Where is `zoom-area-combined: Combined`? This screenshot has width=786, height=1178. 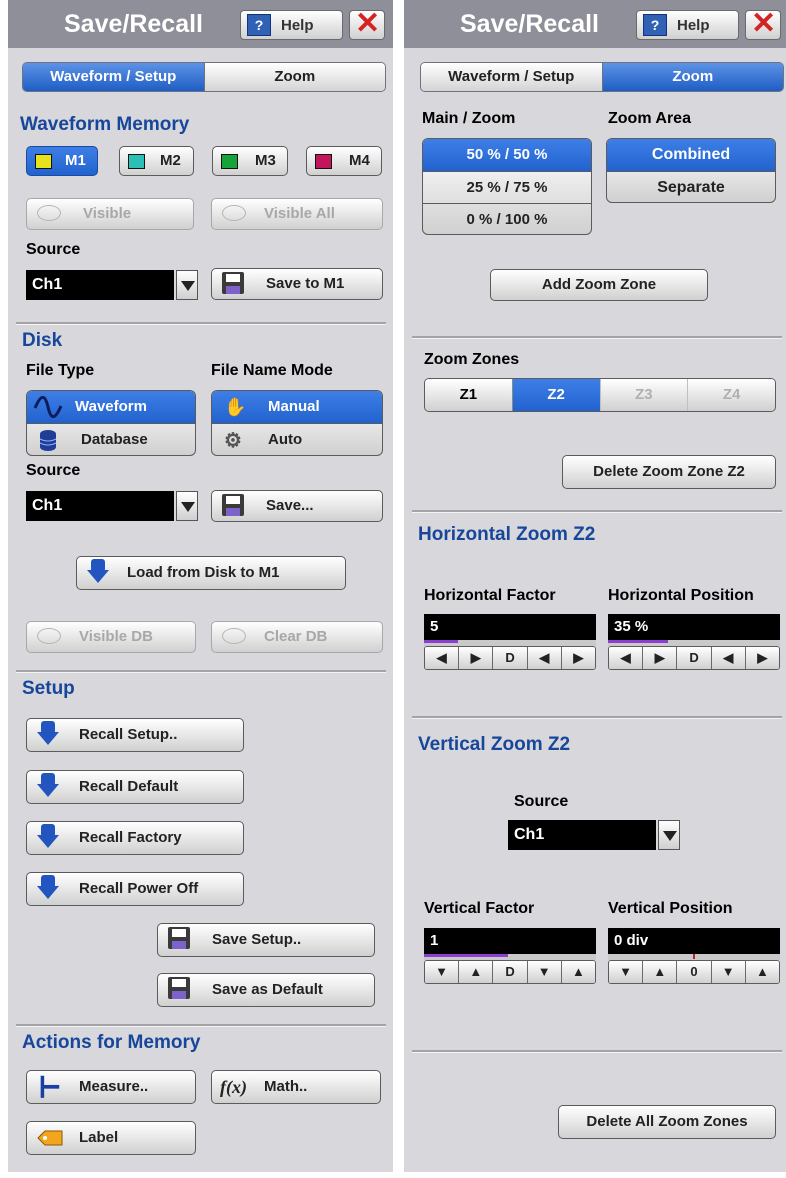 zoom-area-combined: Combined is located at coordinates (691, 155).